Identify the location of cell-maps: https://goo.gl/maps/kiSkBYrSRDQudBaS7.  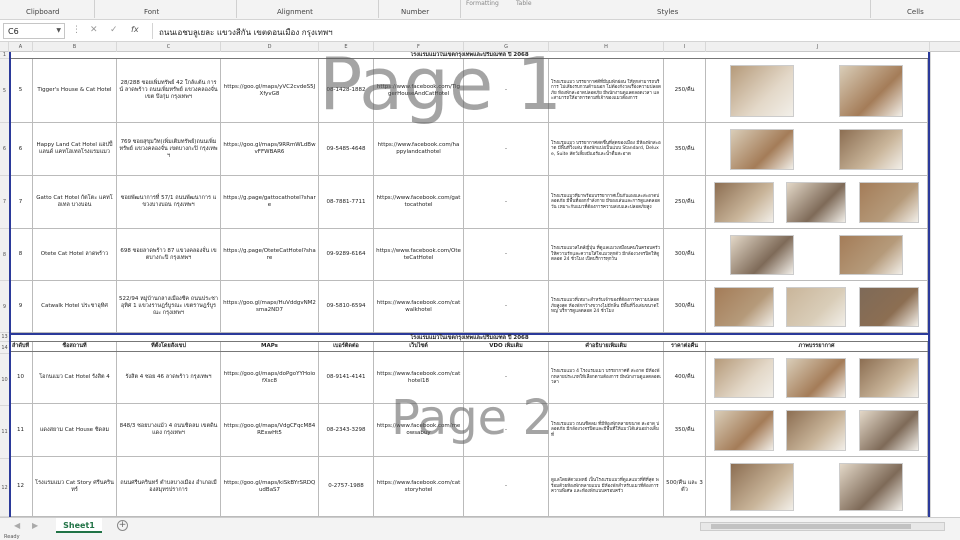
(270, 486).